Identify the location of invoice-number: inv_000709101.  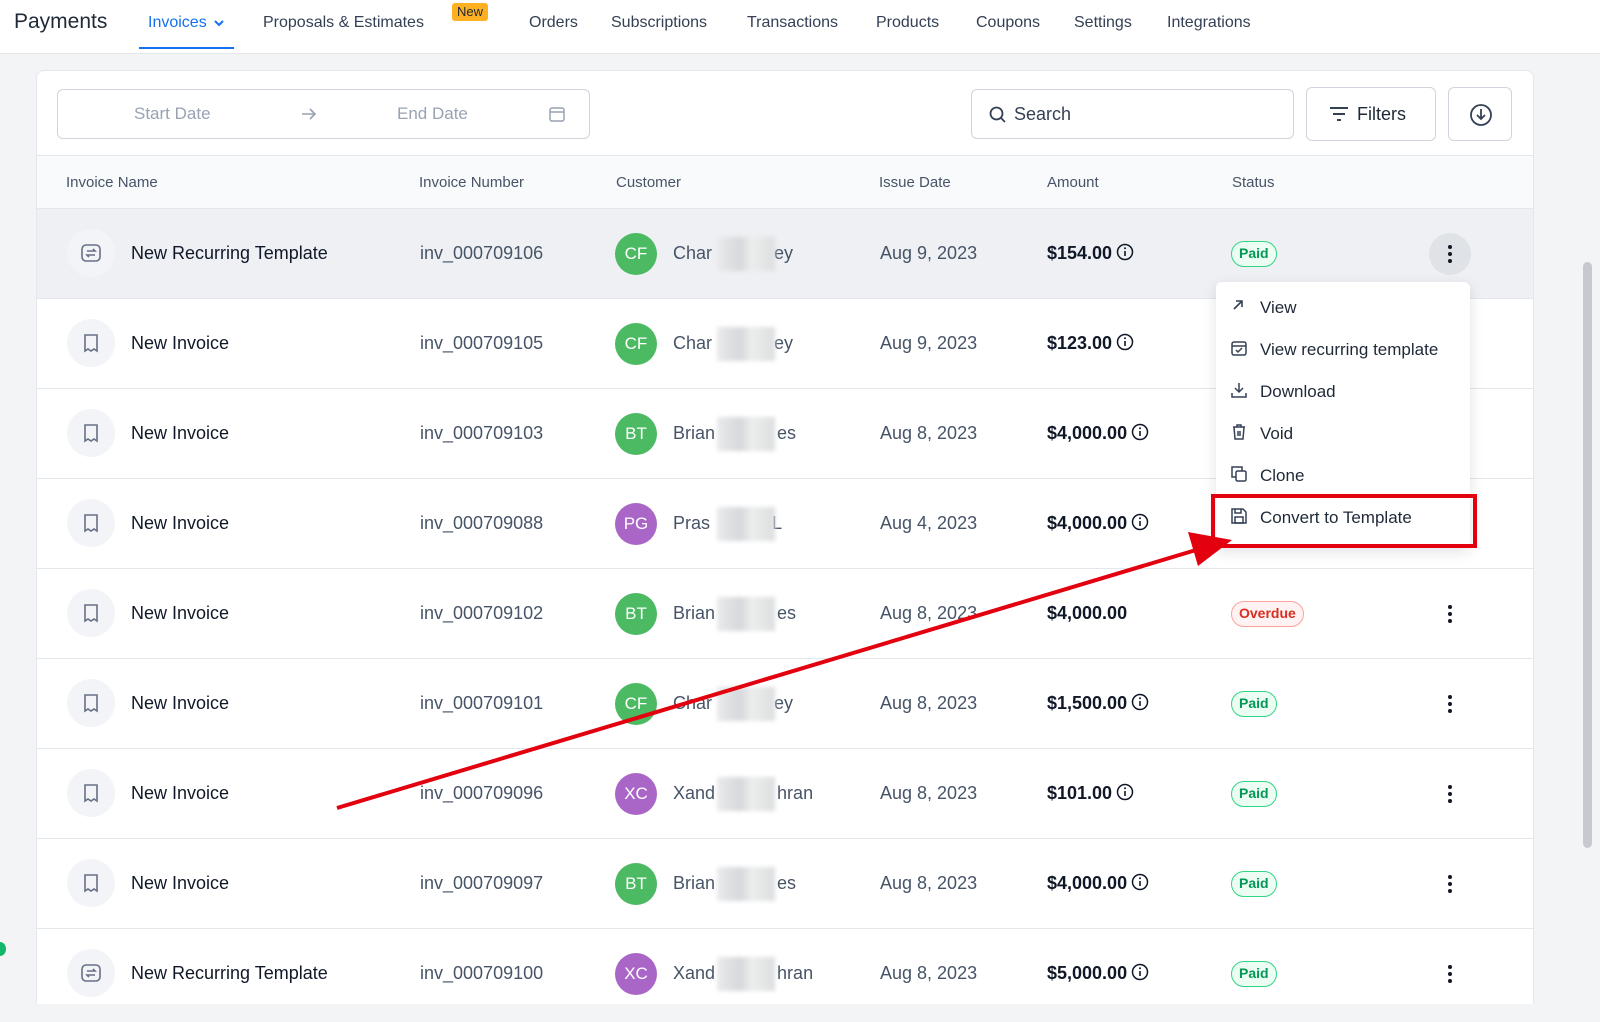
(482, 703).